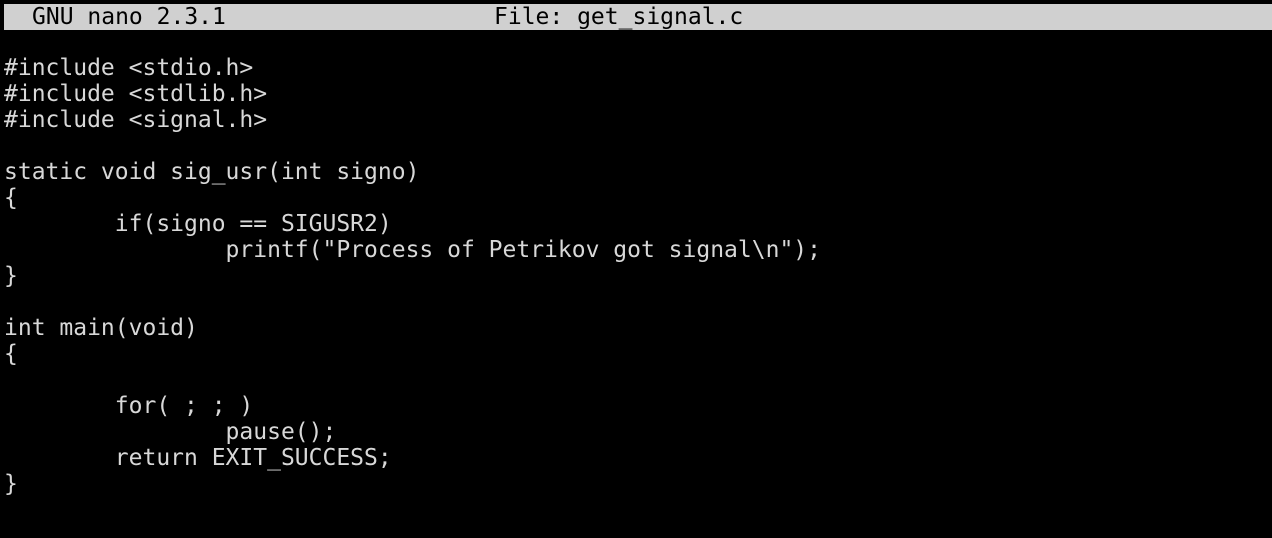 Image resolution: width=1272 pixels, height=538 pixels. Describe the element at coordinates (101, 328) in the screenshot. I see `code-line: int main(void)` at that location.